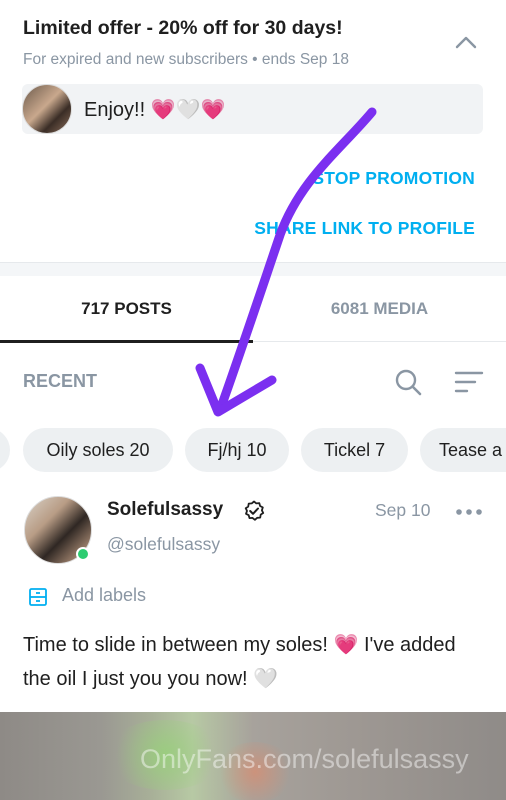 The image size is (506, 800). What do you see at coordinates (183, 28) in the screenshot?
I see `promo-title: Limited offer - 20% off for 30 days!` at bounding box center [183, 28].